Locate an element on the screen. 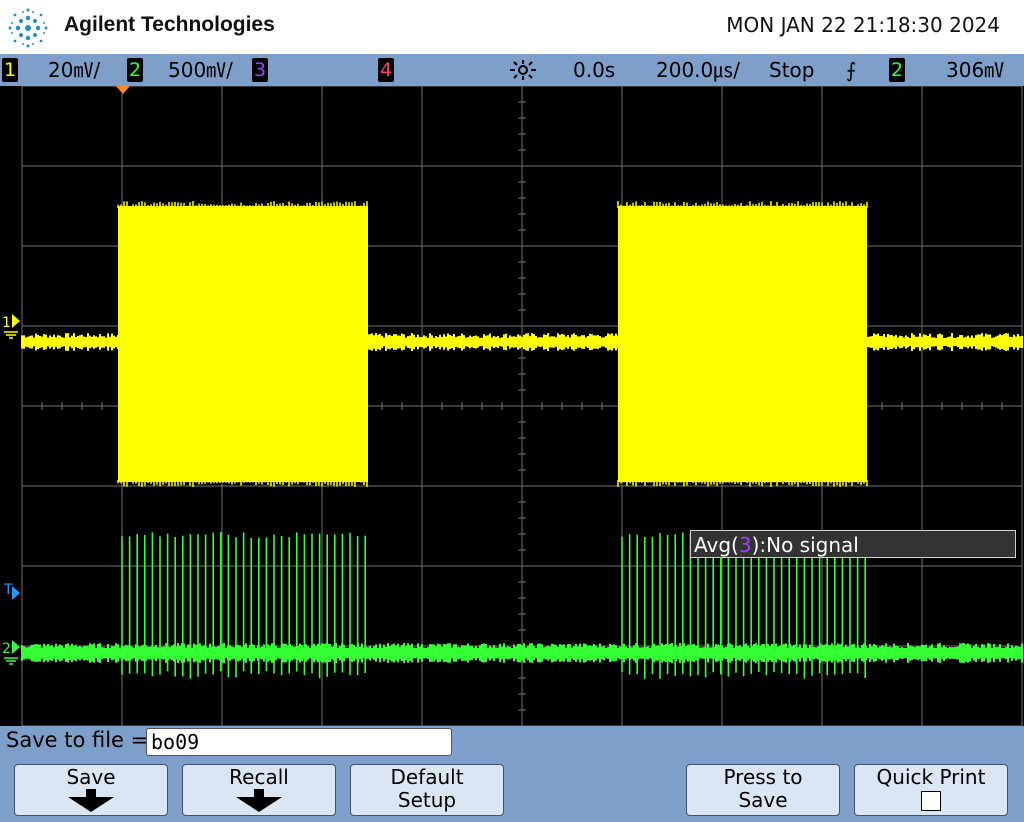  trigger-channel-badge: 2 is located at coordinates (897, 70).